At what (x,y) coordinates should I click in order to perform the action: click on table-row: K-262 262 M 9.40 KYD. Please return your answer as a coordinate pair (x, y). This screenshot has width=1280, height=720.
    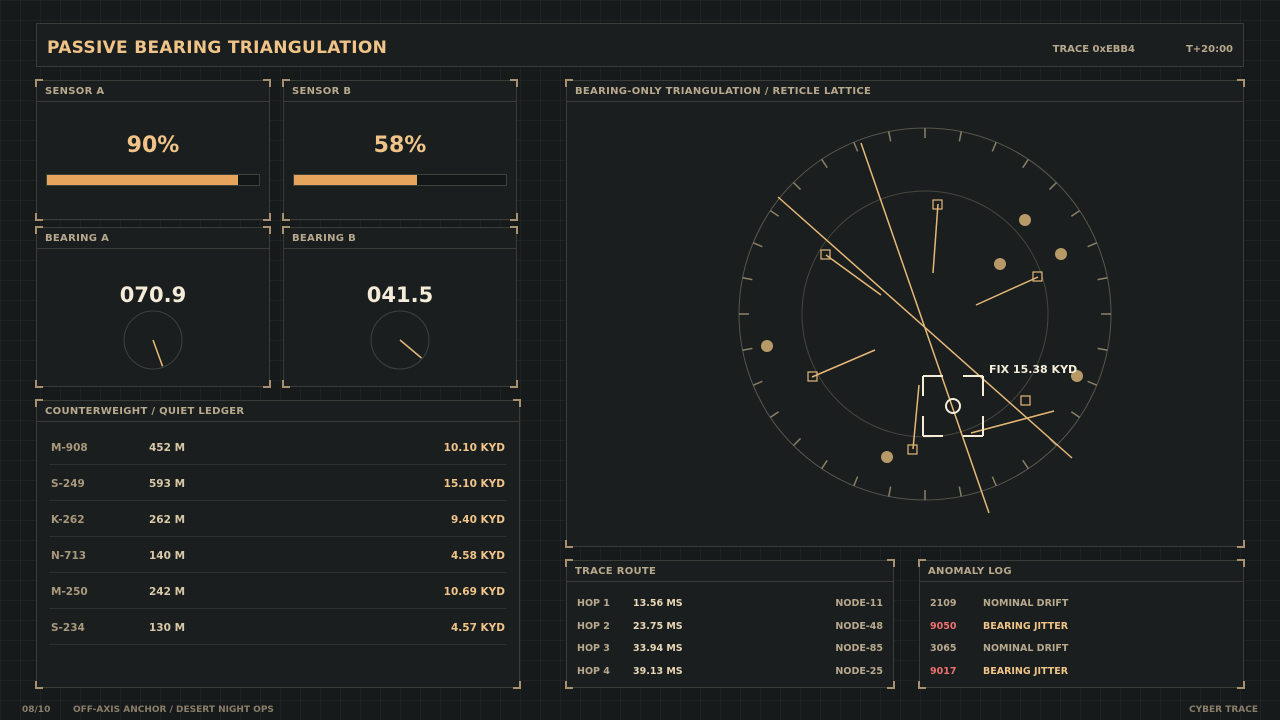
    Looking at the image, I should click on (278, 519).